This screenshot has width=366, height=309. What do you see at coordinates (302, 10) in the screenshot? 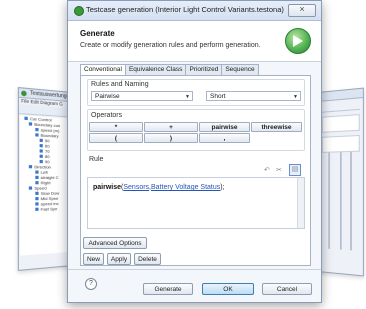
I see `close-button: ⨯` at bounding box center [302, 10].